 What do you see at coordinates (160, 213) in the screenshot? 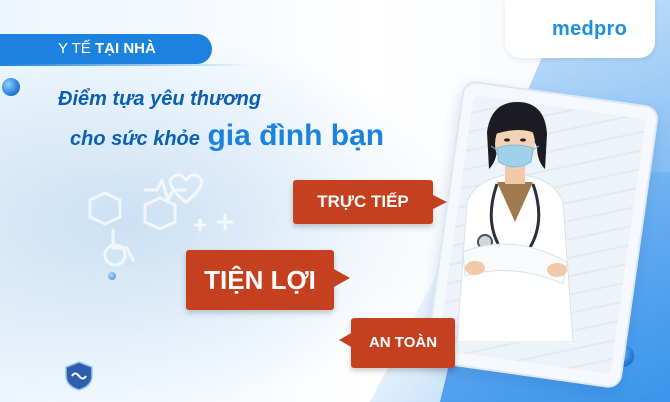
I see `hexagon-icon` at bounding box center [160, 213].